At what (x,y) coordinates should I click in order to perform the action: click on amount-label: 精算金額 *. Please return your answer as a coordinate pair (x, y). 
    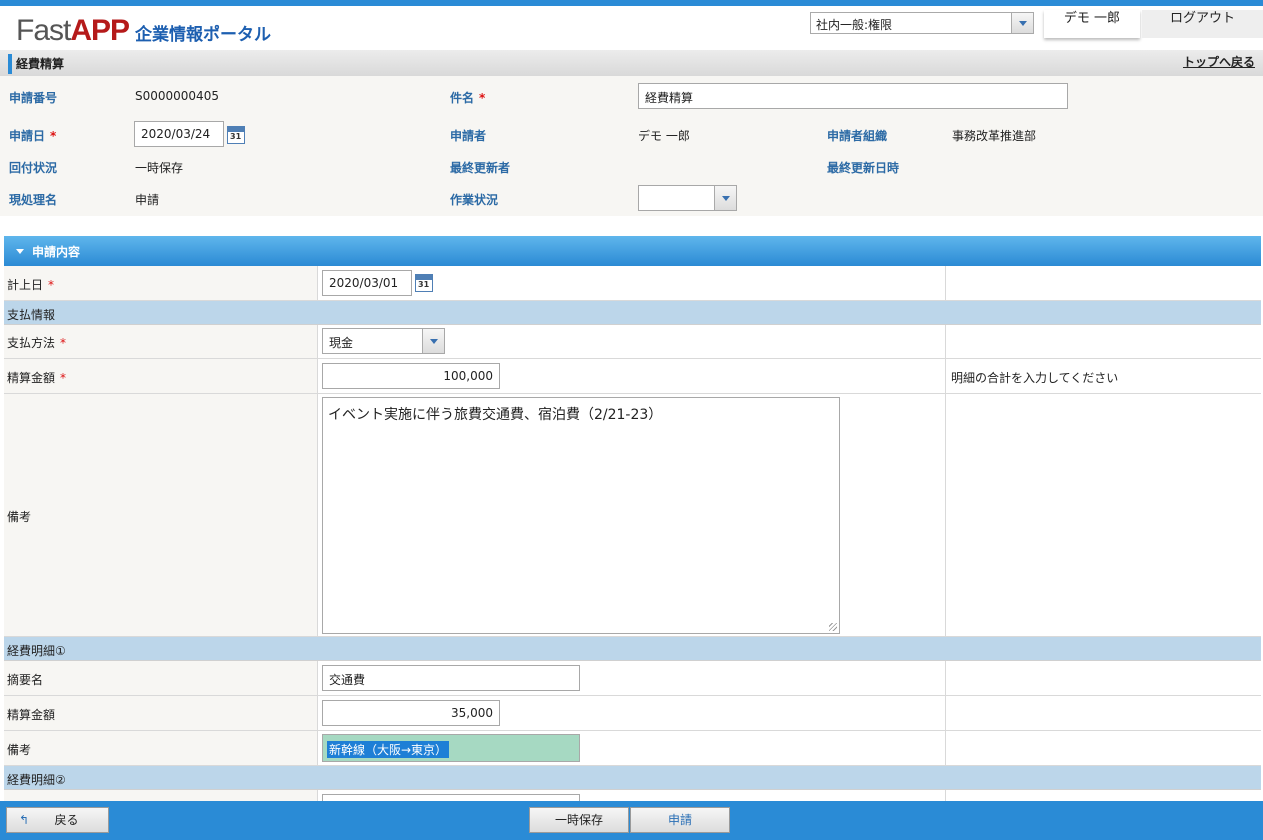
    Looking at the image, I should click on (37, 378).